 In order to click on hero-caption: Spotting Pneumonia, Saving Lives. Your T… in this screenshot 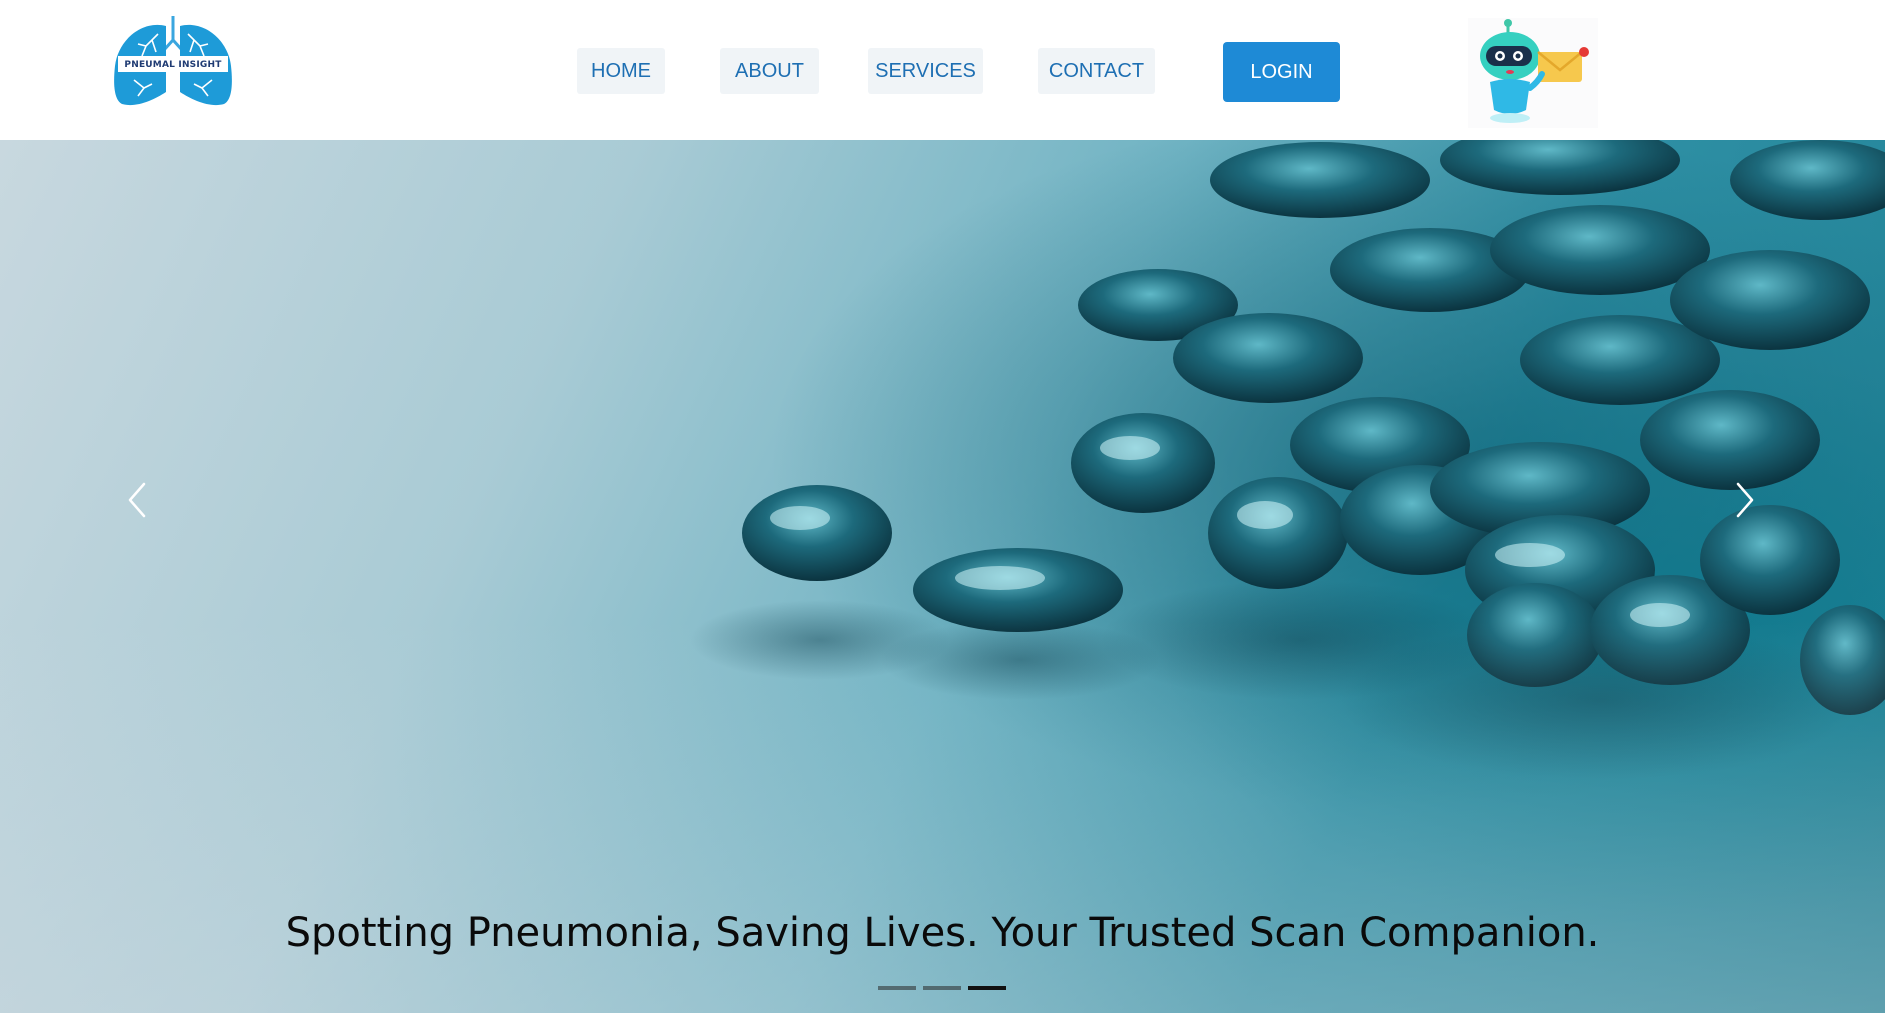, I will do `click(942, 933)`.